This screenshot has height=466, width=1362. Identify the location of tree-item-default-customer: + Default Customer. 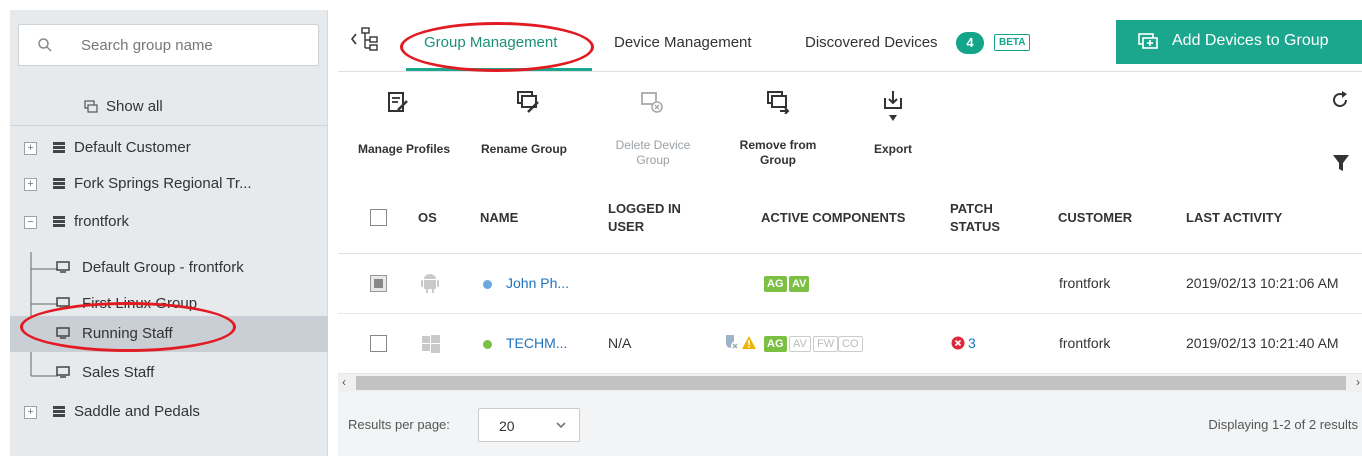
(169, 148).